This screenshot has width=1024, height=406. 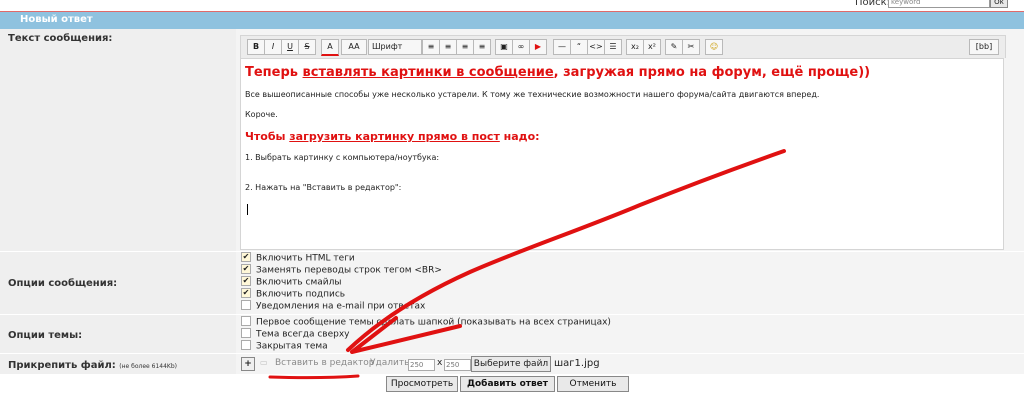 I want to click on text-cursor, so click(x=247, y=209).